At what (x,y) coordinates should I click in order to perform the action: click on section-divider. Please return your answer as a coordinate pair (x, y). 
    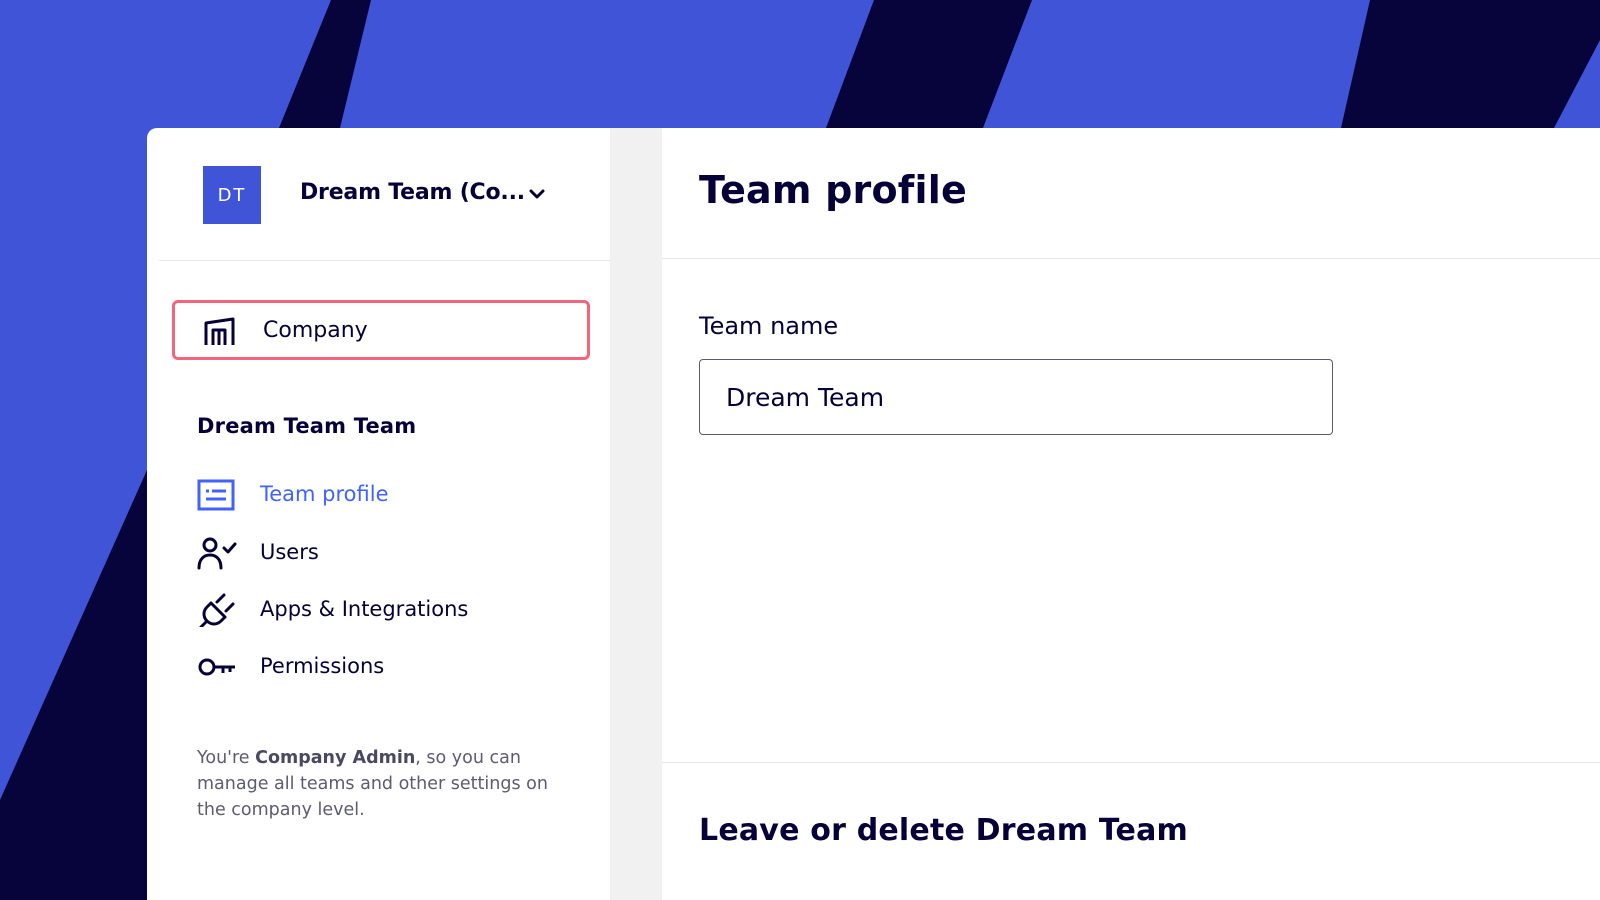
    Looking at the image, I should click on (1131, 762).